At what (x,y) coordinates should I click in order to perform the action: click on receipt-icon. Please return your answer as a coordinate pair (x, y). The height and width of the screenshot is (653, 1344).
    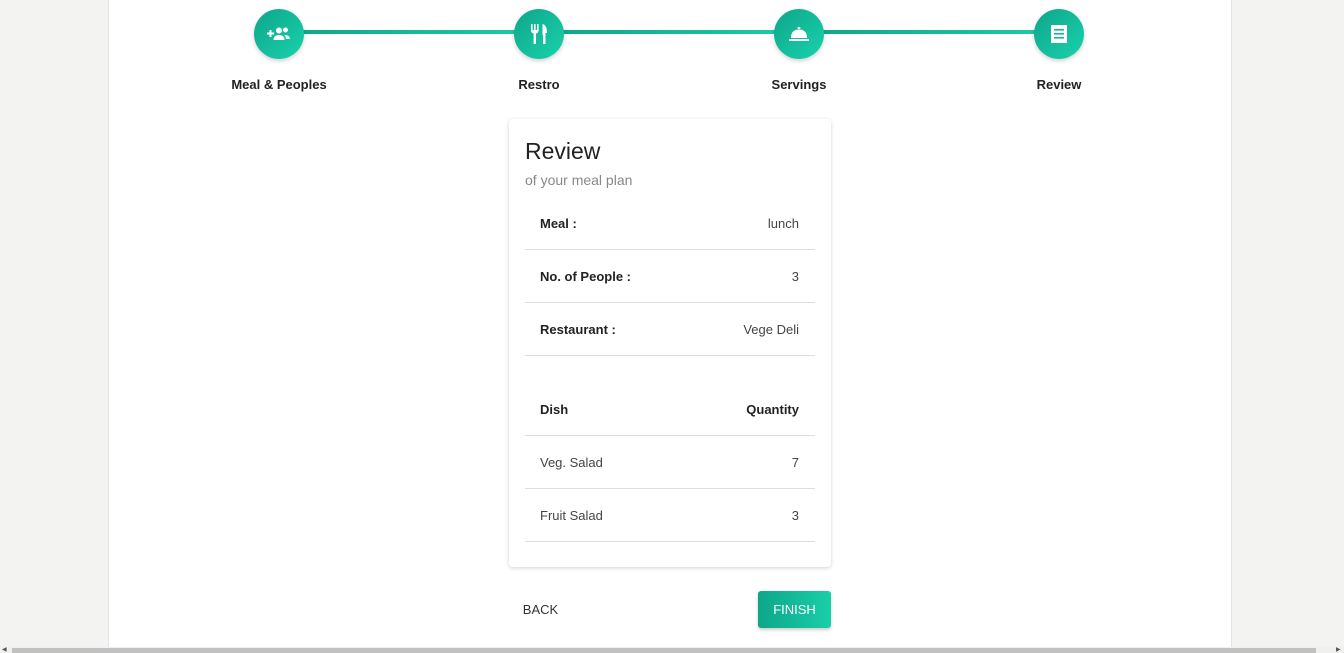
    Looking at the image, I should click on (1059, 34).